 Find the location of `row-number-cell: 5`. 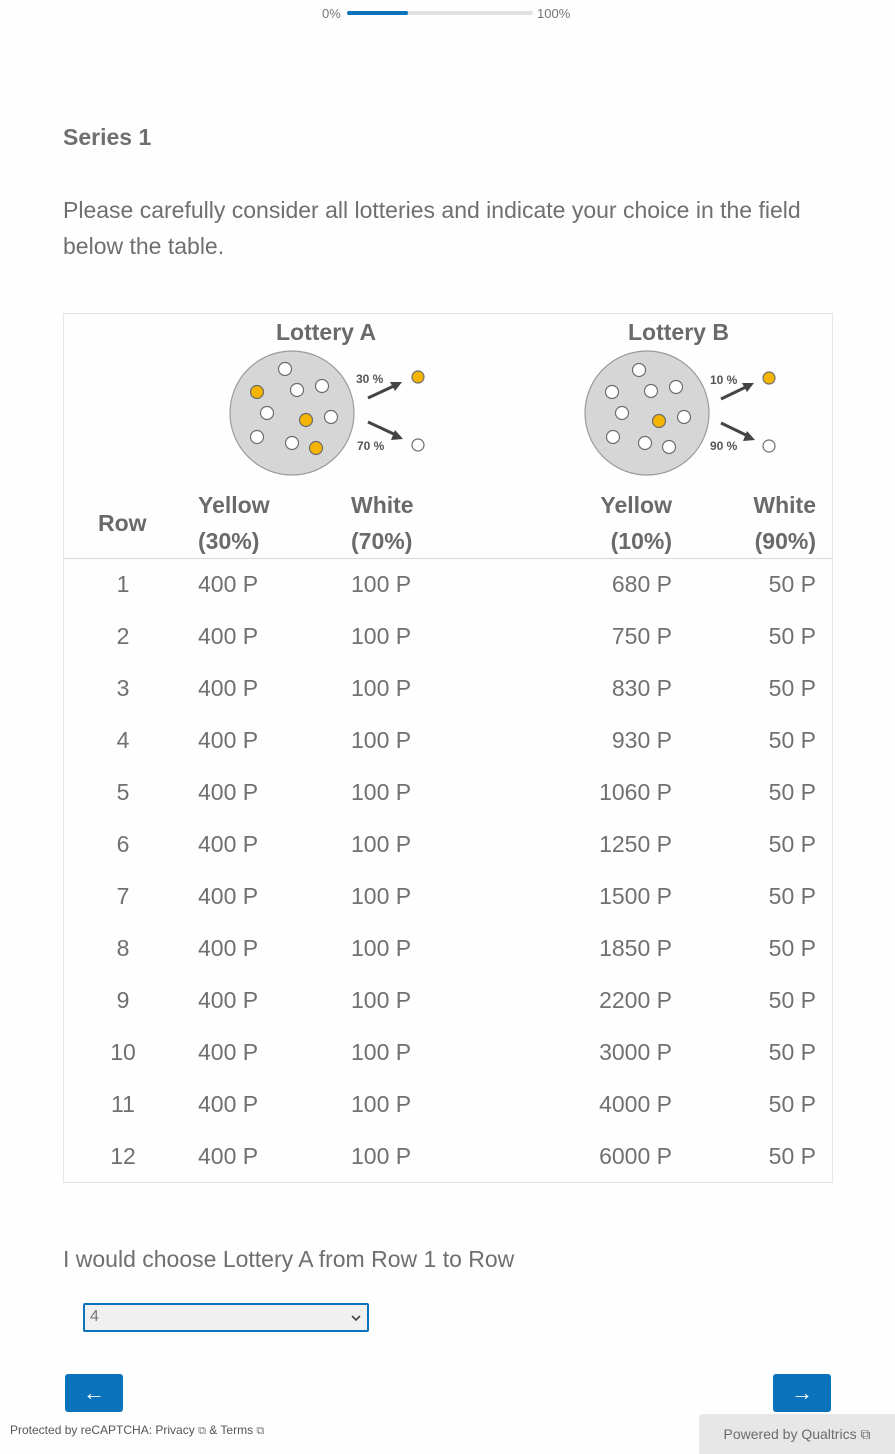

row-number-cell: 5 is located at coordinates (123, 792).